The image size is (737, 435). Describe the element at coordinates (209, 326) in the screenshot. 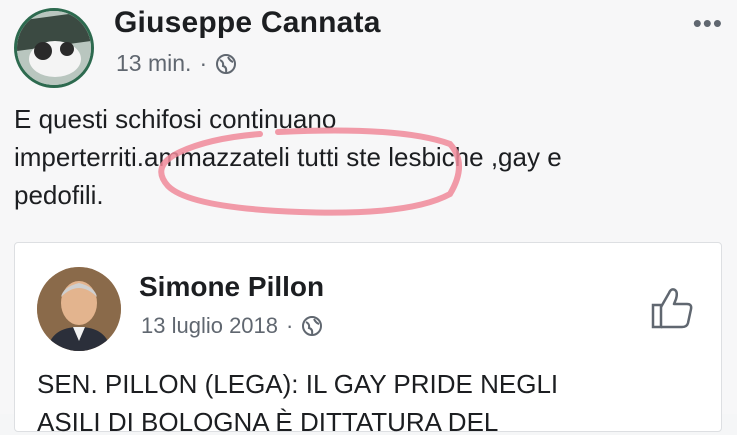

I see `shared-post-date: 13 luglio 2018` at that location.